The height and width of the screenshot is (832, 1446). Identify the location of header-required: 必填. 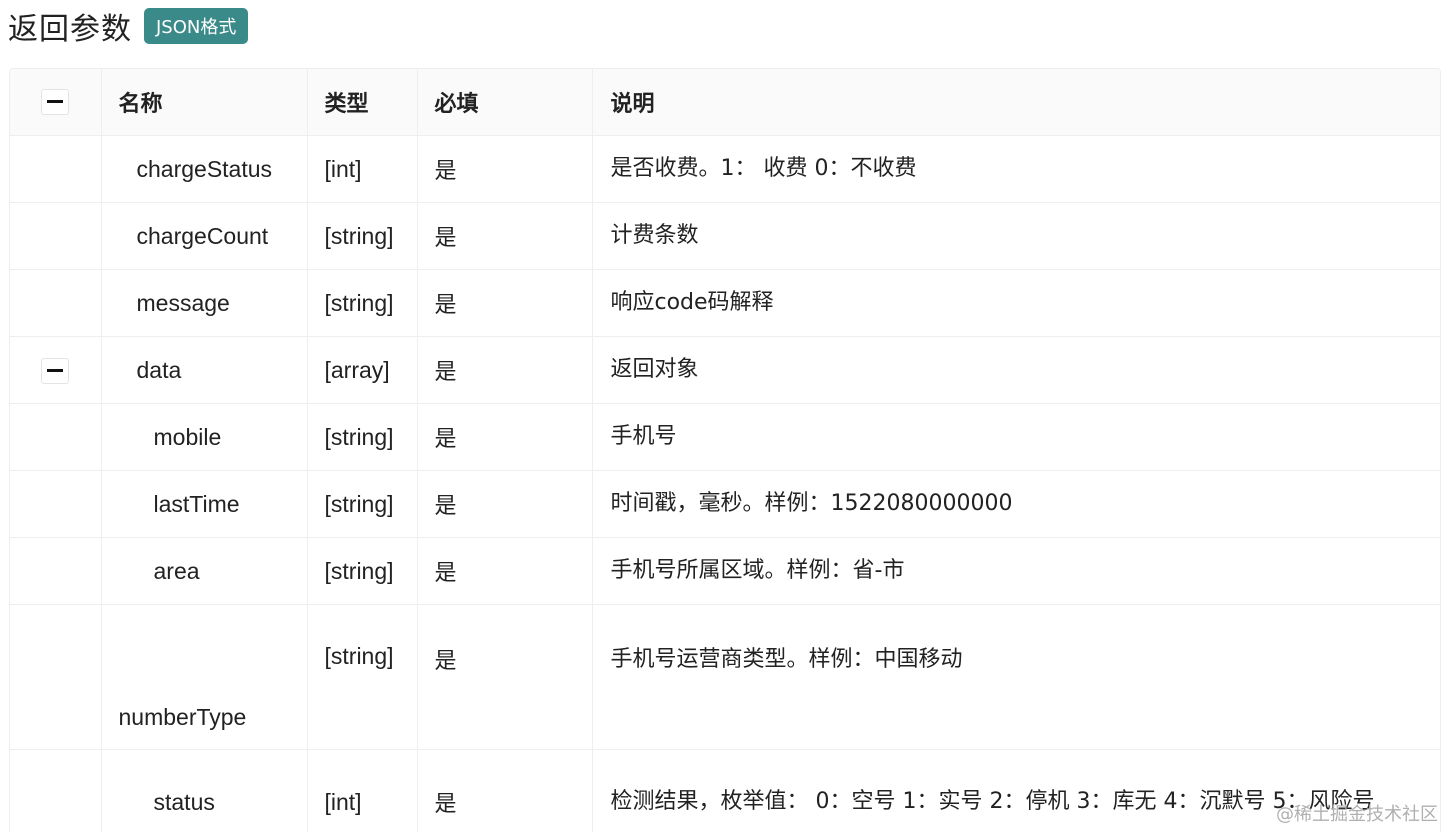
(505, 102).